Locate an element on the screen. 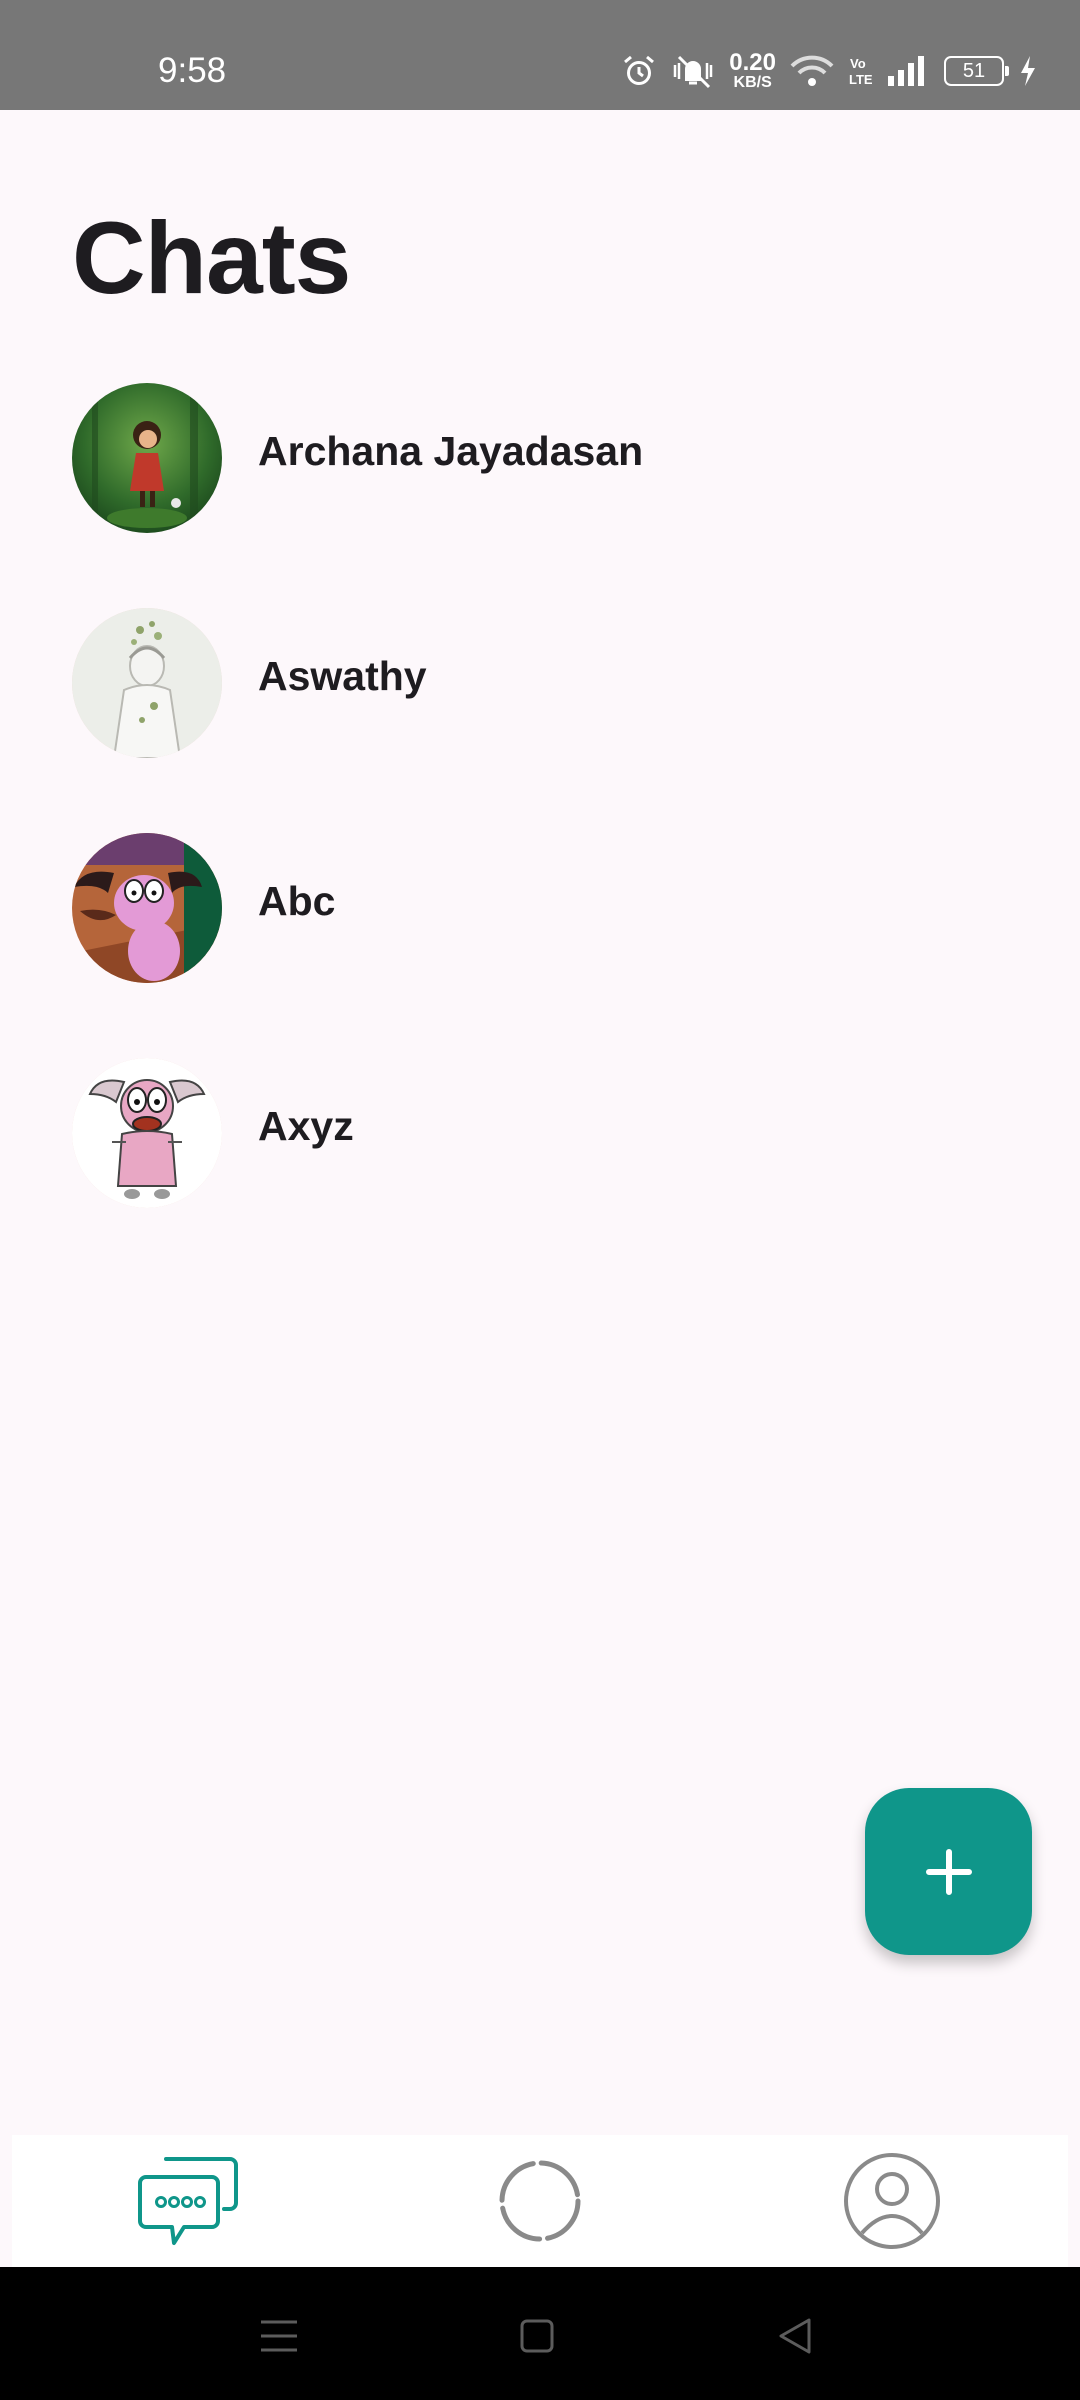 The image size is (1080, 2400). plus-icon is located at coordinates (948, 1871).